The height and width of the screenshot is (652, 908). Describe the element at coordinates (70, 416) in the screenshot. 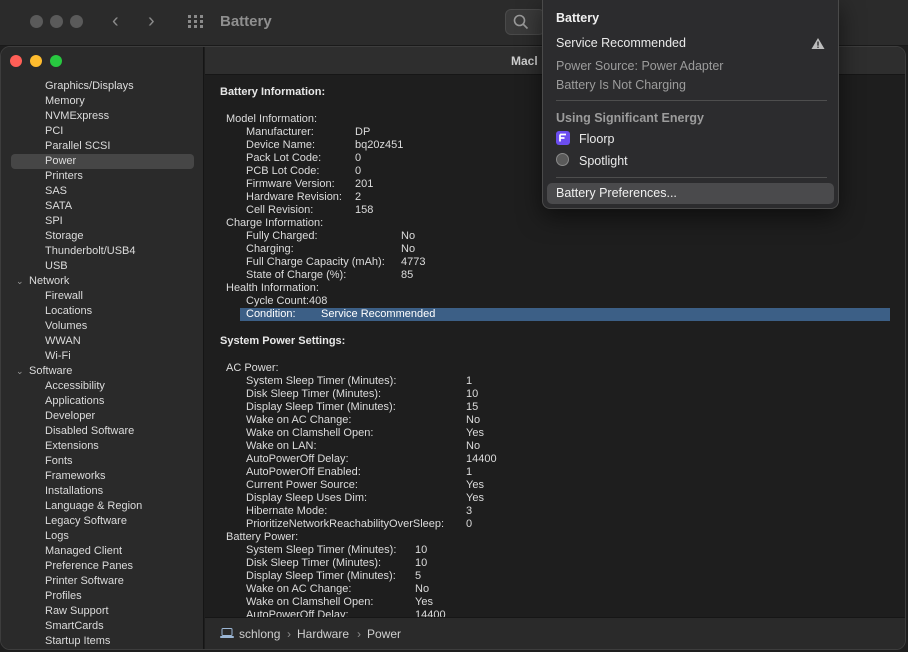

I see `sidebar-item-label: Developer` at that location.